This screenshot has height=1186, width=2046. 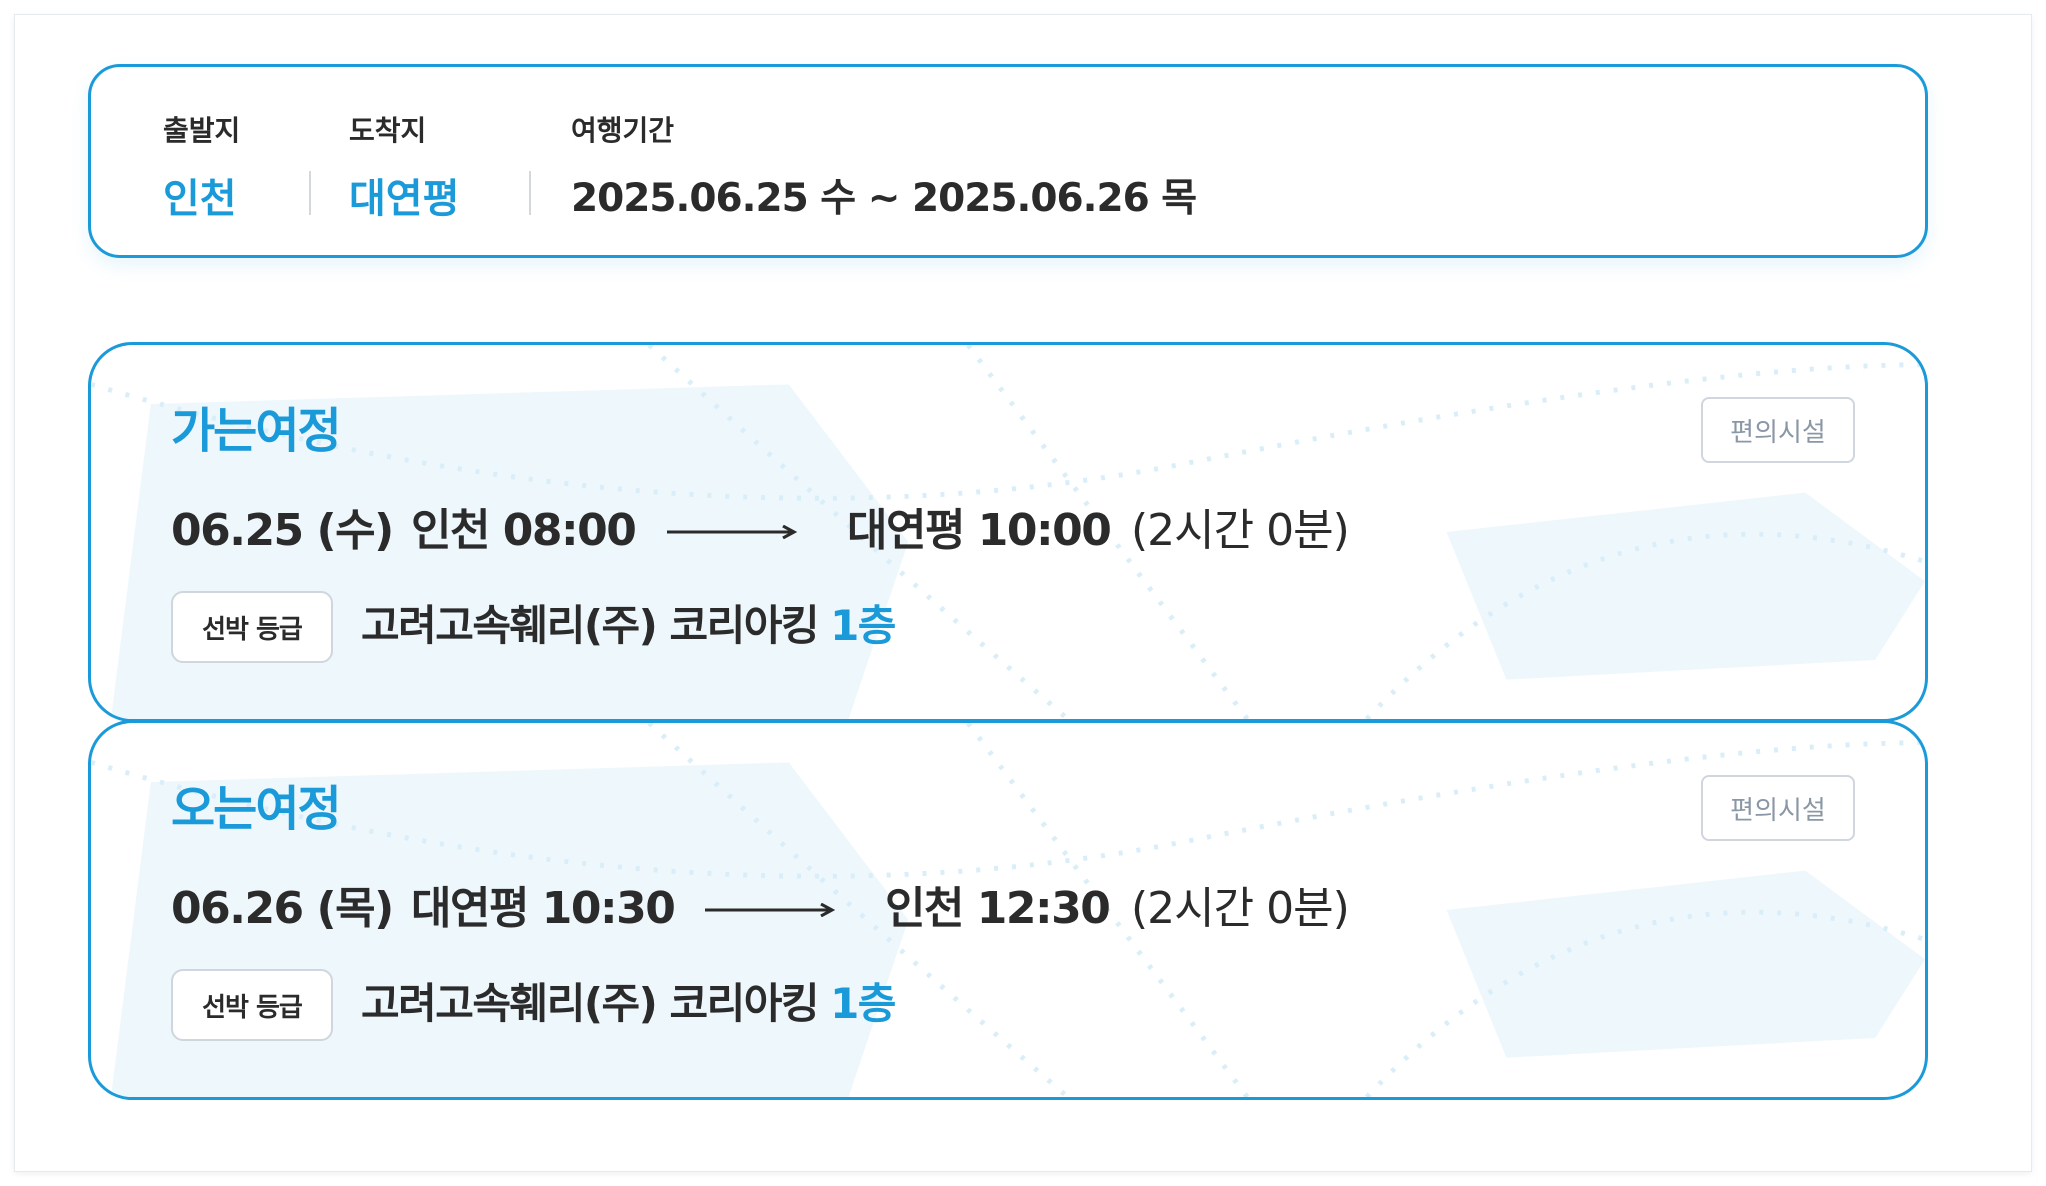 I want to click on departure-label: 출발지, so click(x=202, y=130).